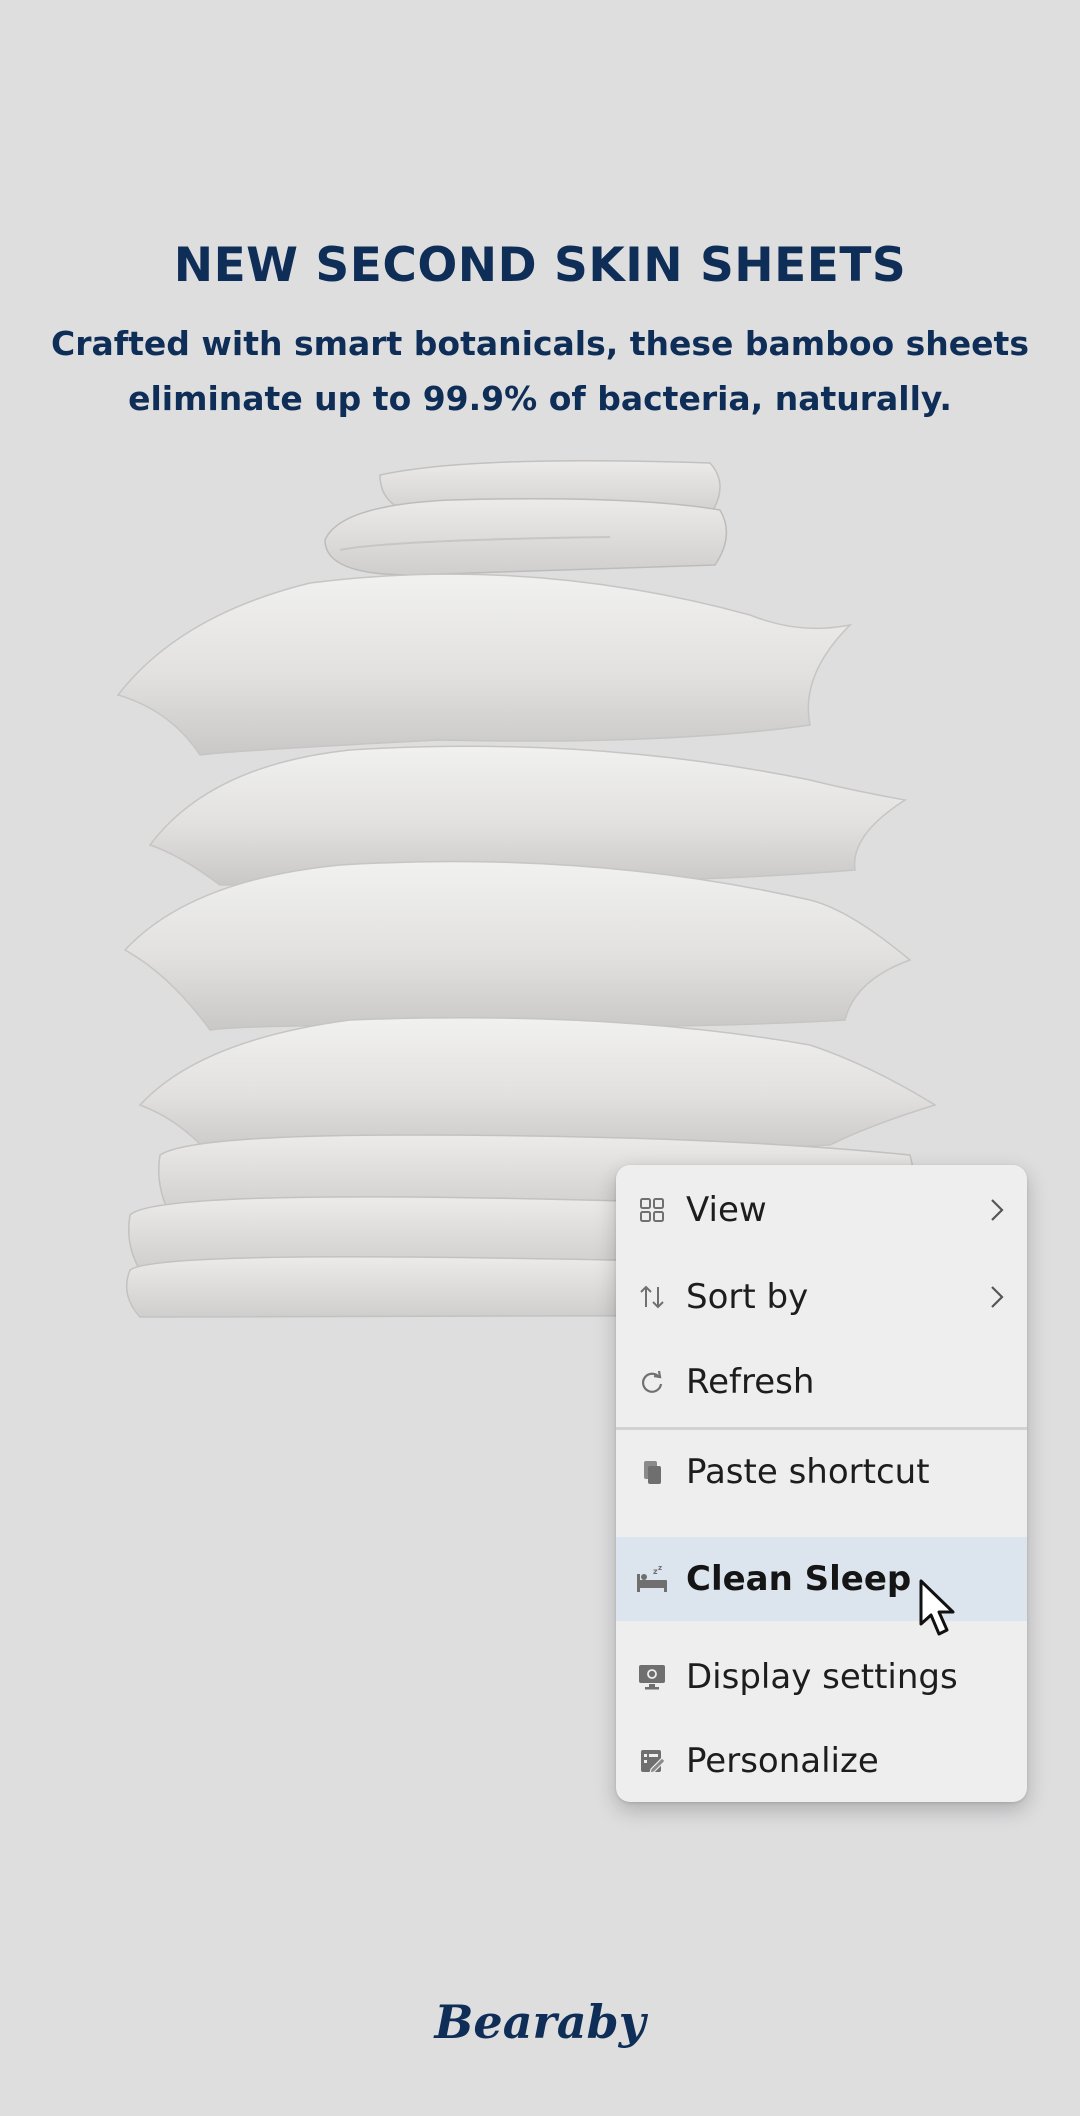 The width and height of the screenshot is (1080, 2116). Describe the element at coordinates (652, 1677) in the screenshot. I see `monitor-settings-icon` at that location.